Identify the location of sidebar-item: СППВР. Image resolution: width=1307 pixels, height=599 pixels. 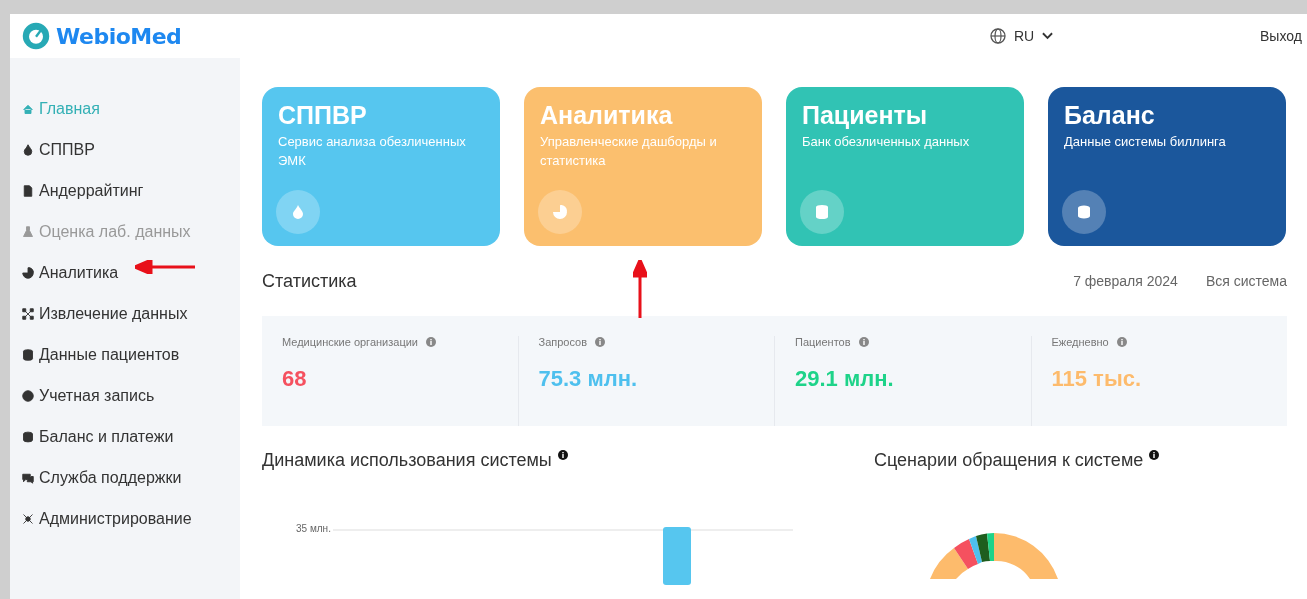
(125, 149).